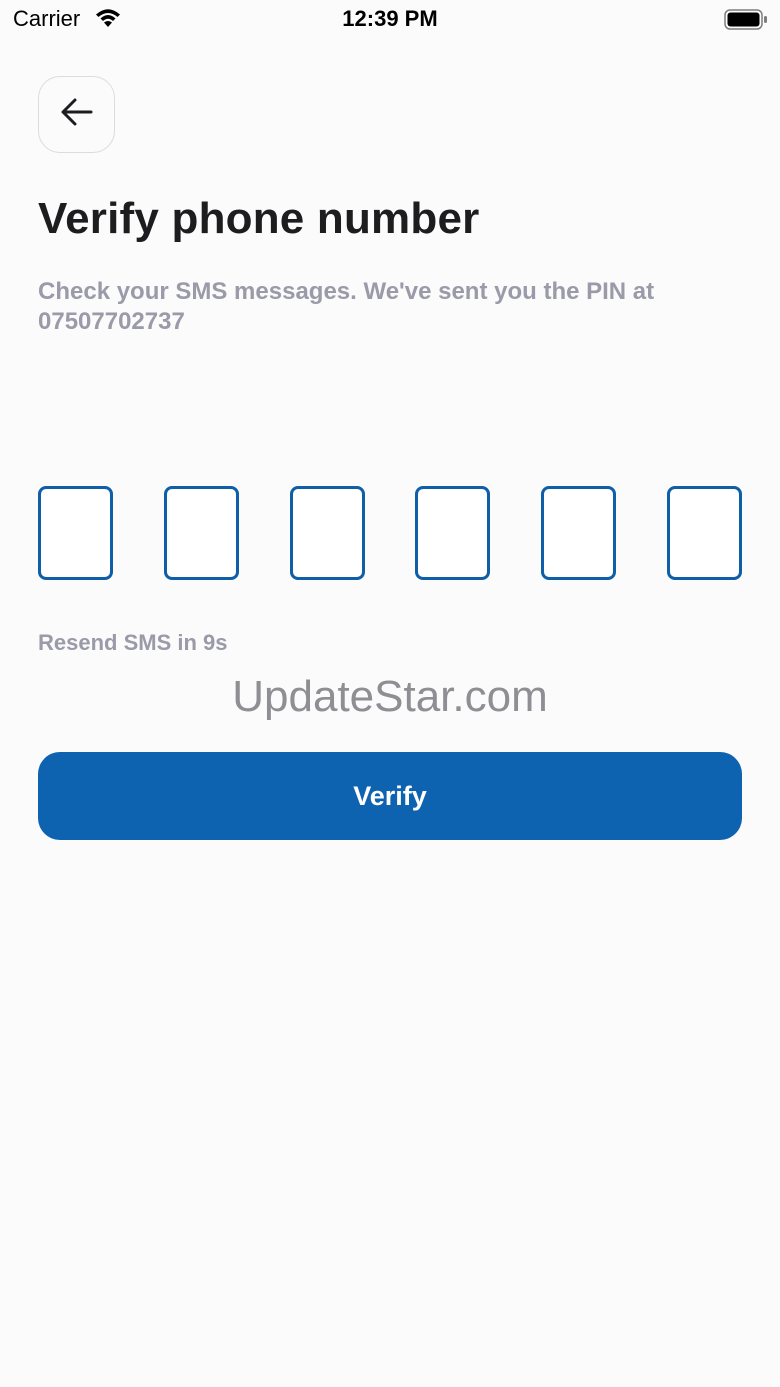 Image resolution: width=780 pixels, height=1387 pixels. I want to click on back-button, so click(76, 114).